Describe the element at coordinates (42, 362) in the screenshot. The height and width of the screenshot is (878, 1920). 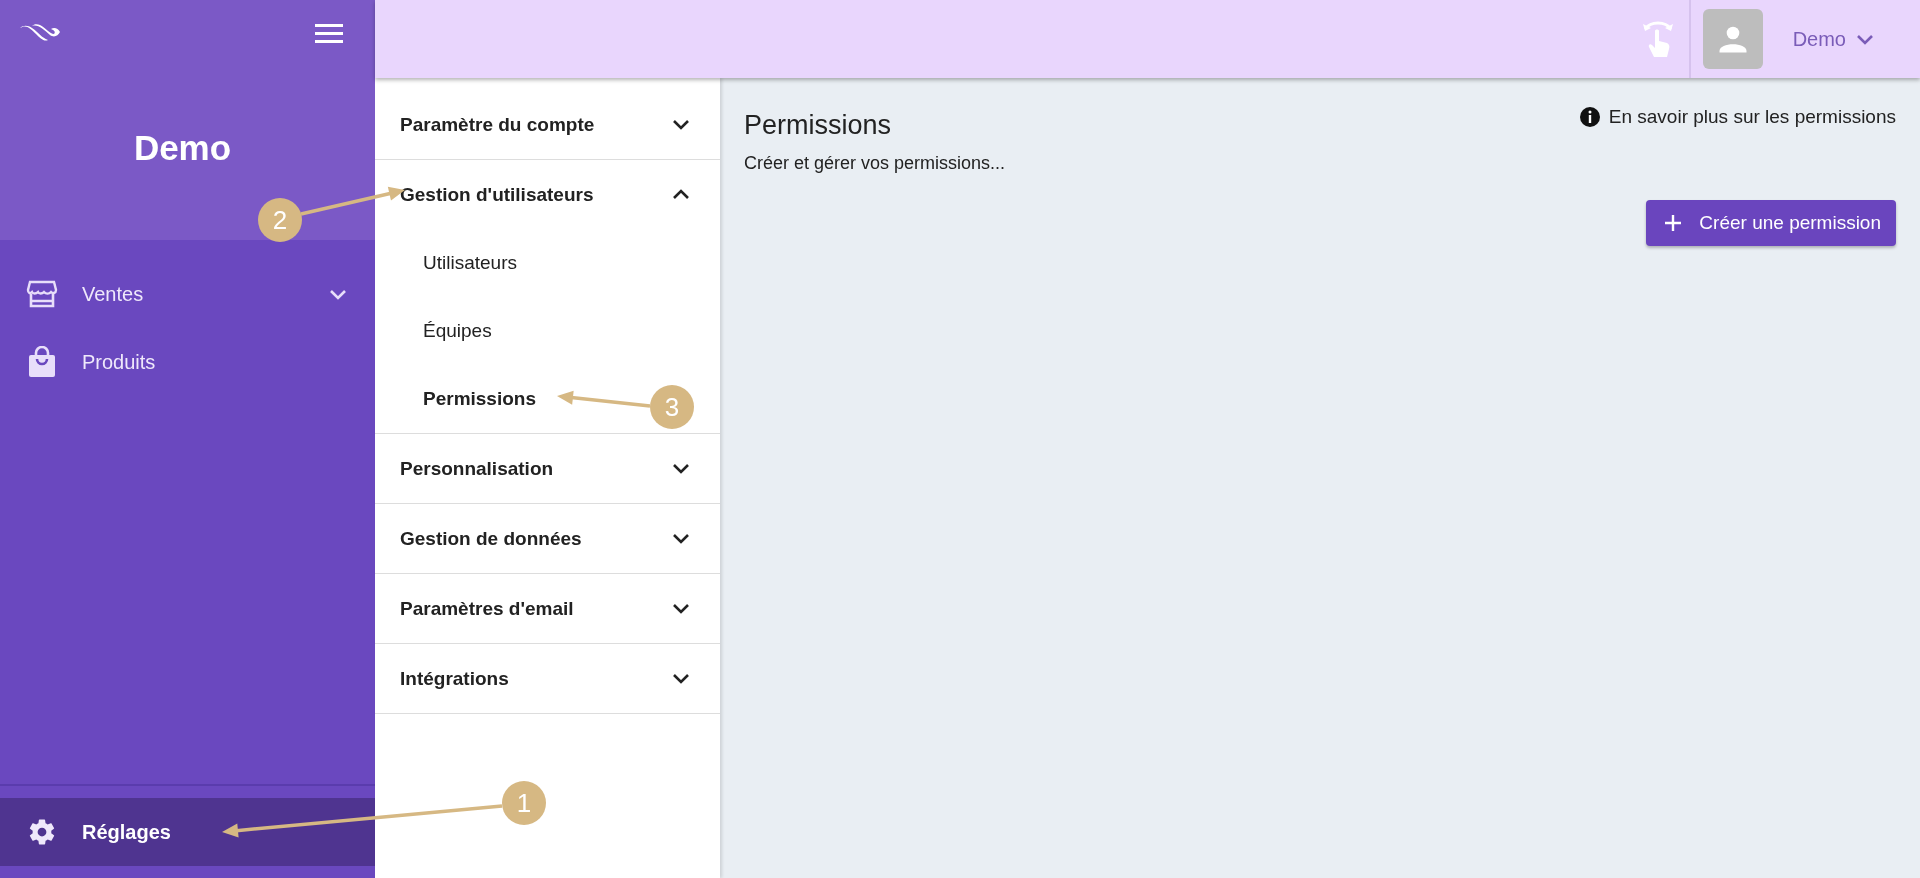
I see `shopping-bag-icon` at that location.